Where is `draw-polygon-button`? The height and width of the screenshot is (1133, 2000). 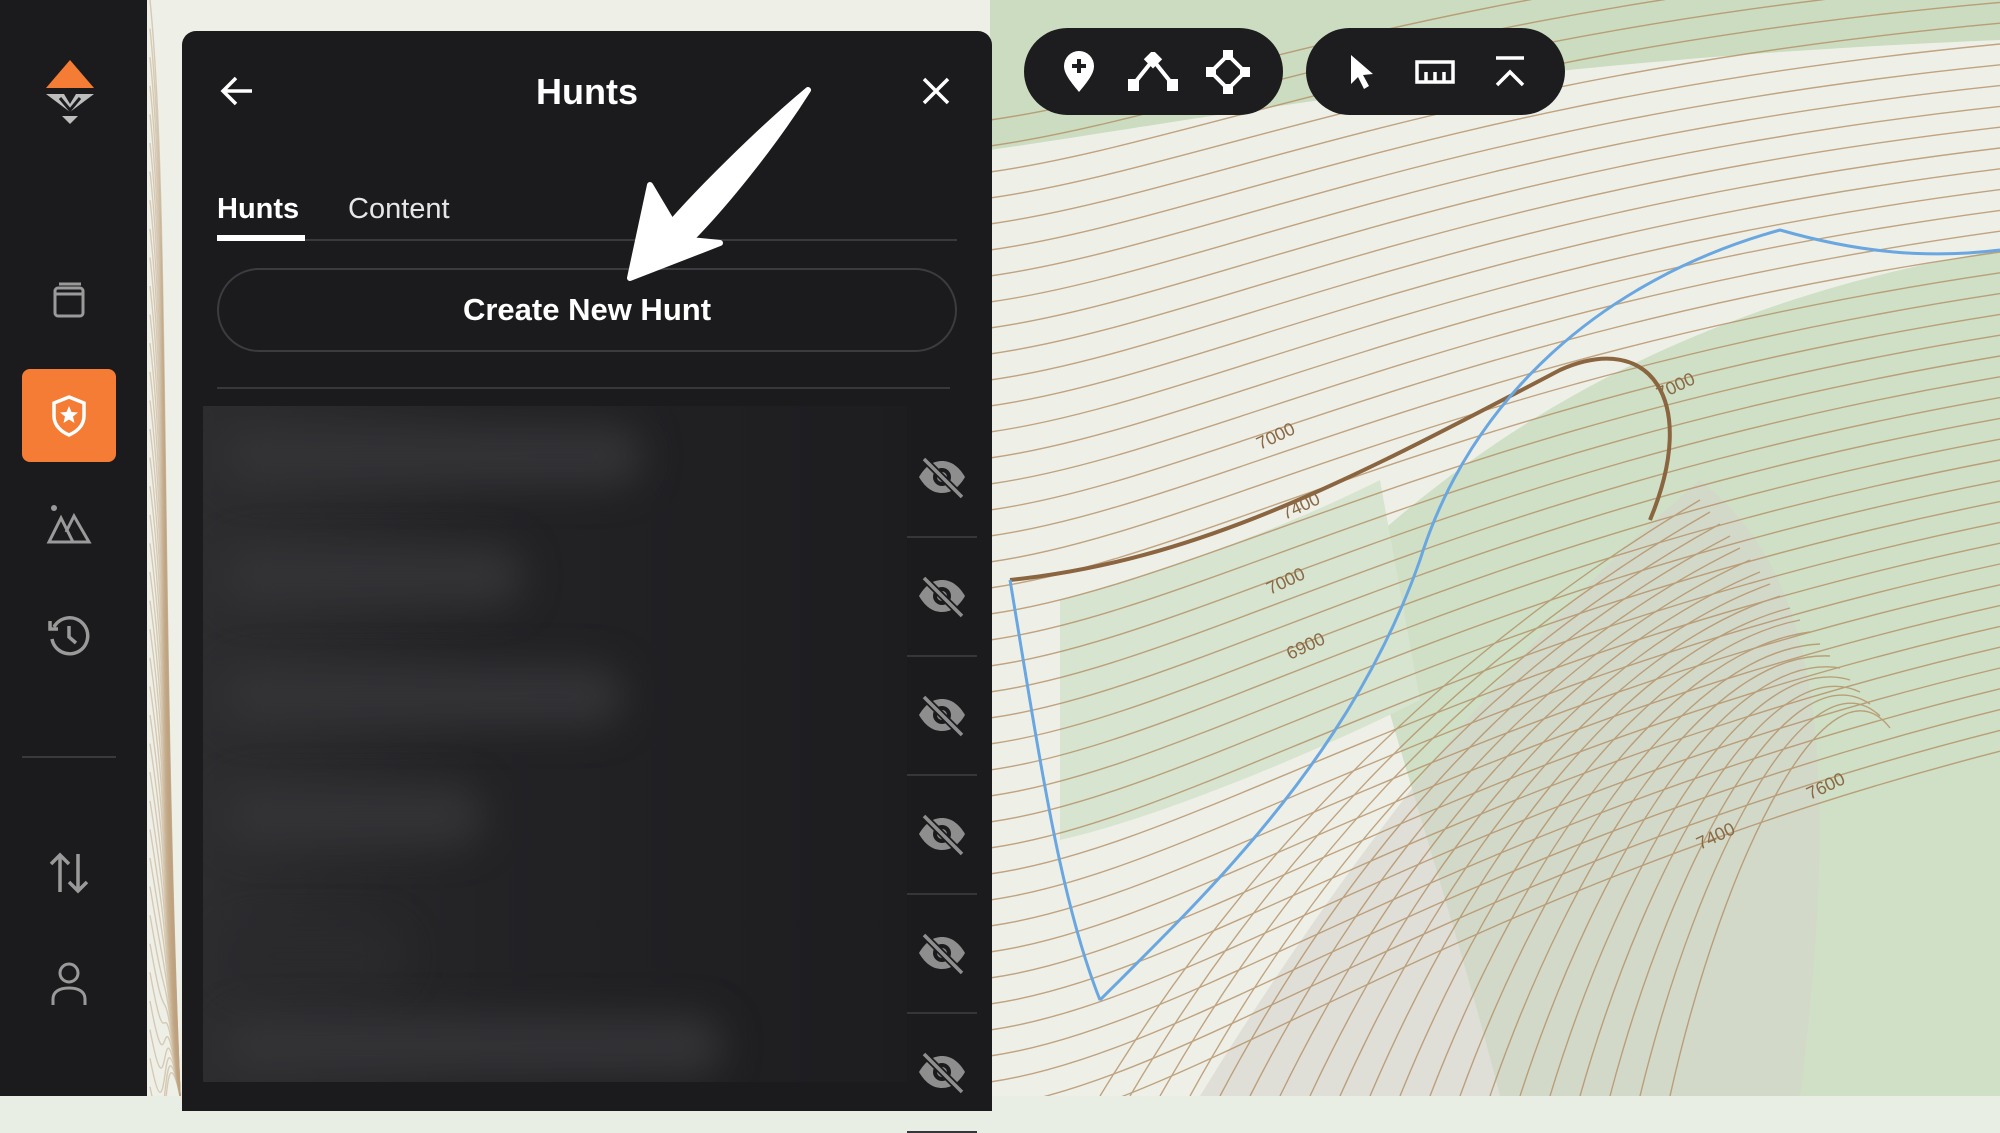 draw-polygon-button is located at coordinates (1228, 72).